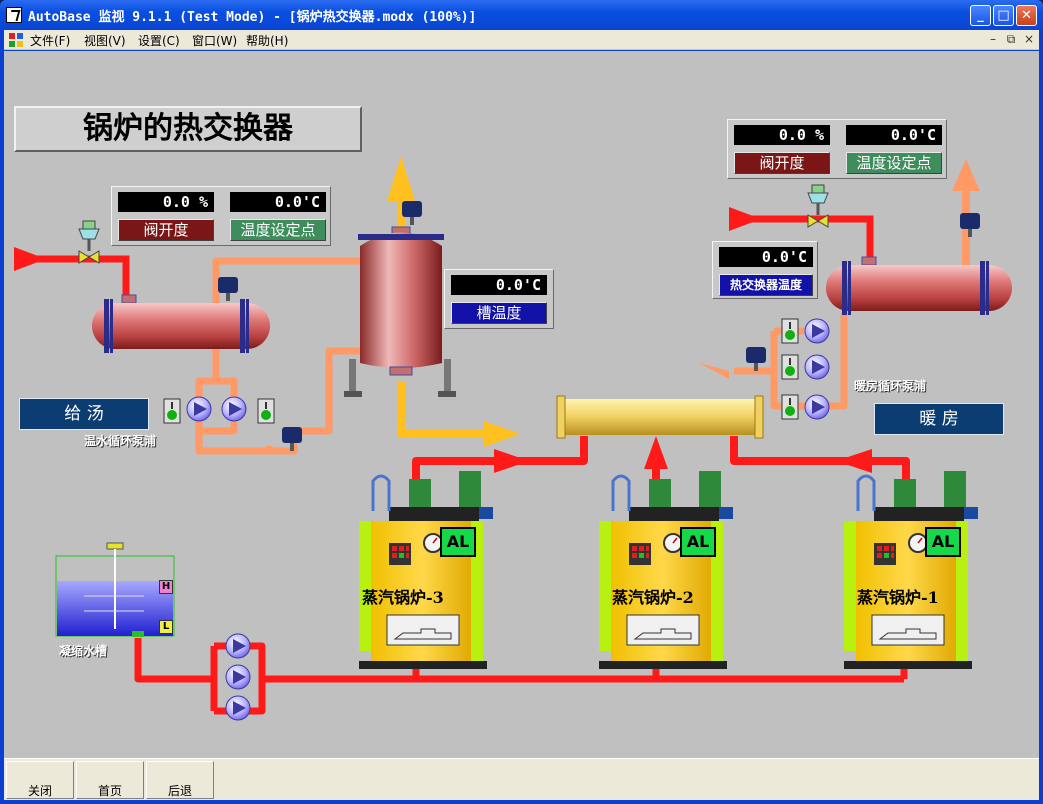  Describe the element at coordinates (890, 386) in the screenshot. I see `heating-pump-label: 暖房循环泵浦` at that location.